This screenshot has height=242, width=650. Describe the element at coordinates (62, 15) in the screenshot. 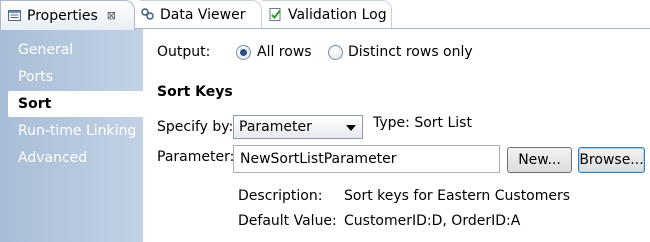

I see `tab-label: Properties` at that location.